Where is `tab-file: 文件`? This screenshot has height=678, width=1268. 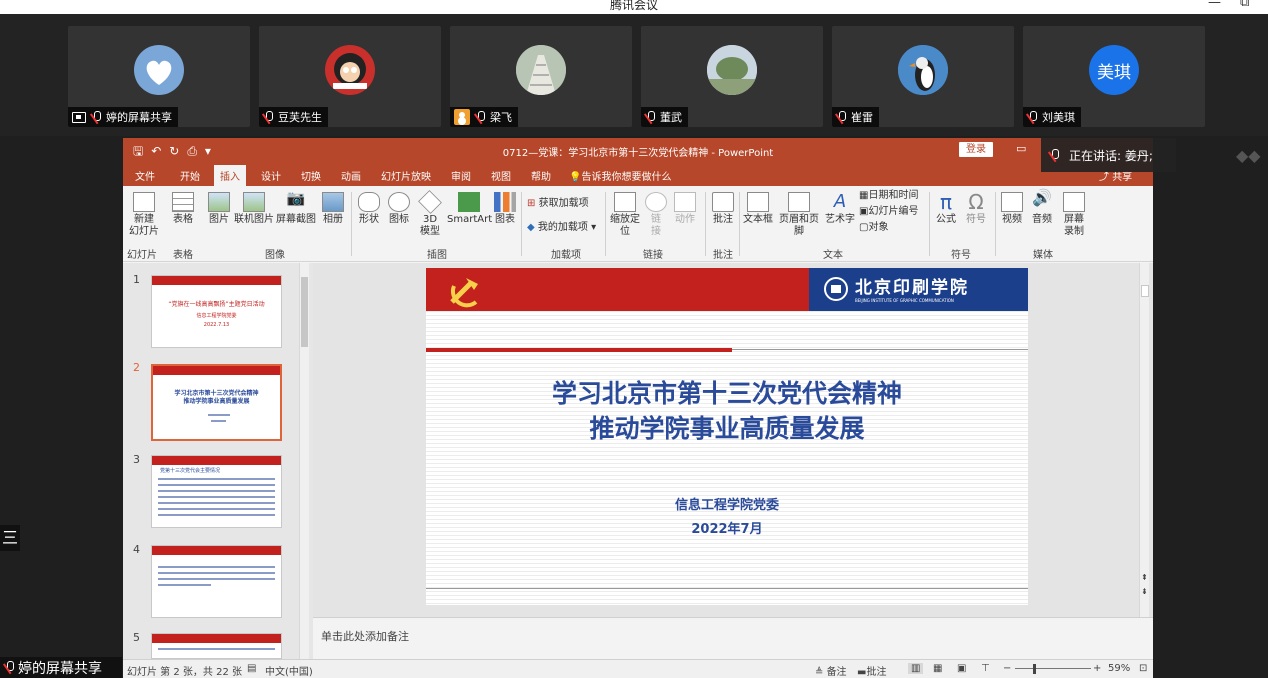 tab-file: 文件 is located at coordinates (145, 175).